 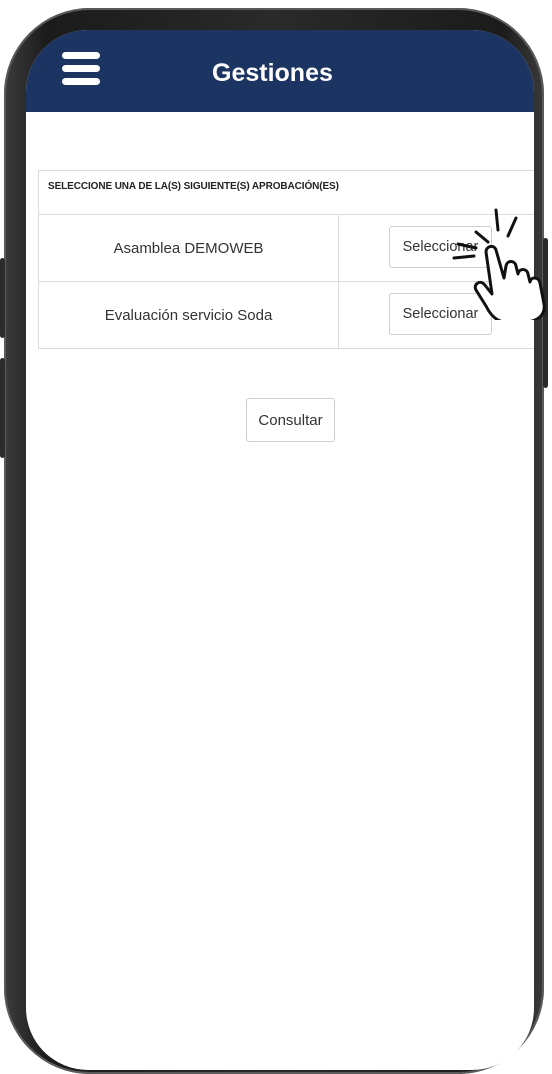 What do you see at coordinates (499, 264) in the screenshot?
I see `tapping-hand-icon` at bounding box center [499, 264].